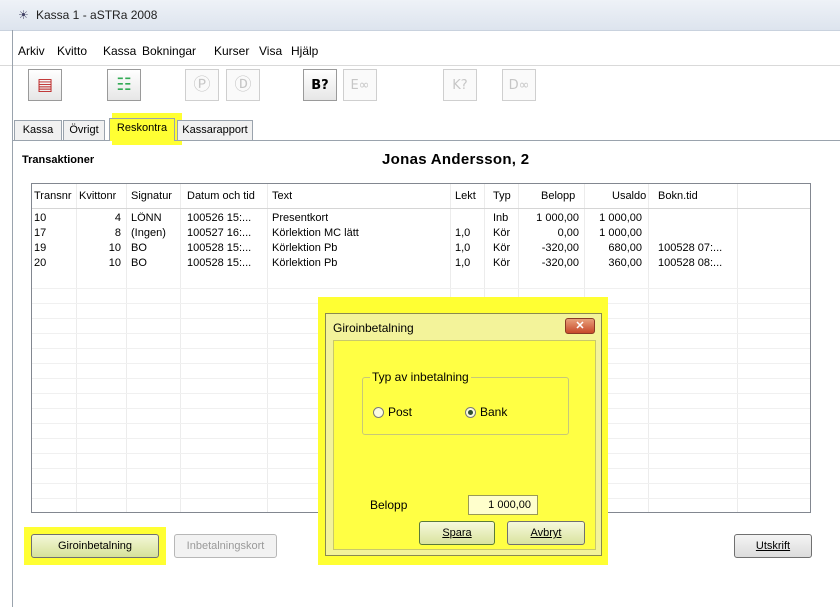  I want to click on col-header-kvittonr: Kvittonr, so click(97, 196).